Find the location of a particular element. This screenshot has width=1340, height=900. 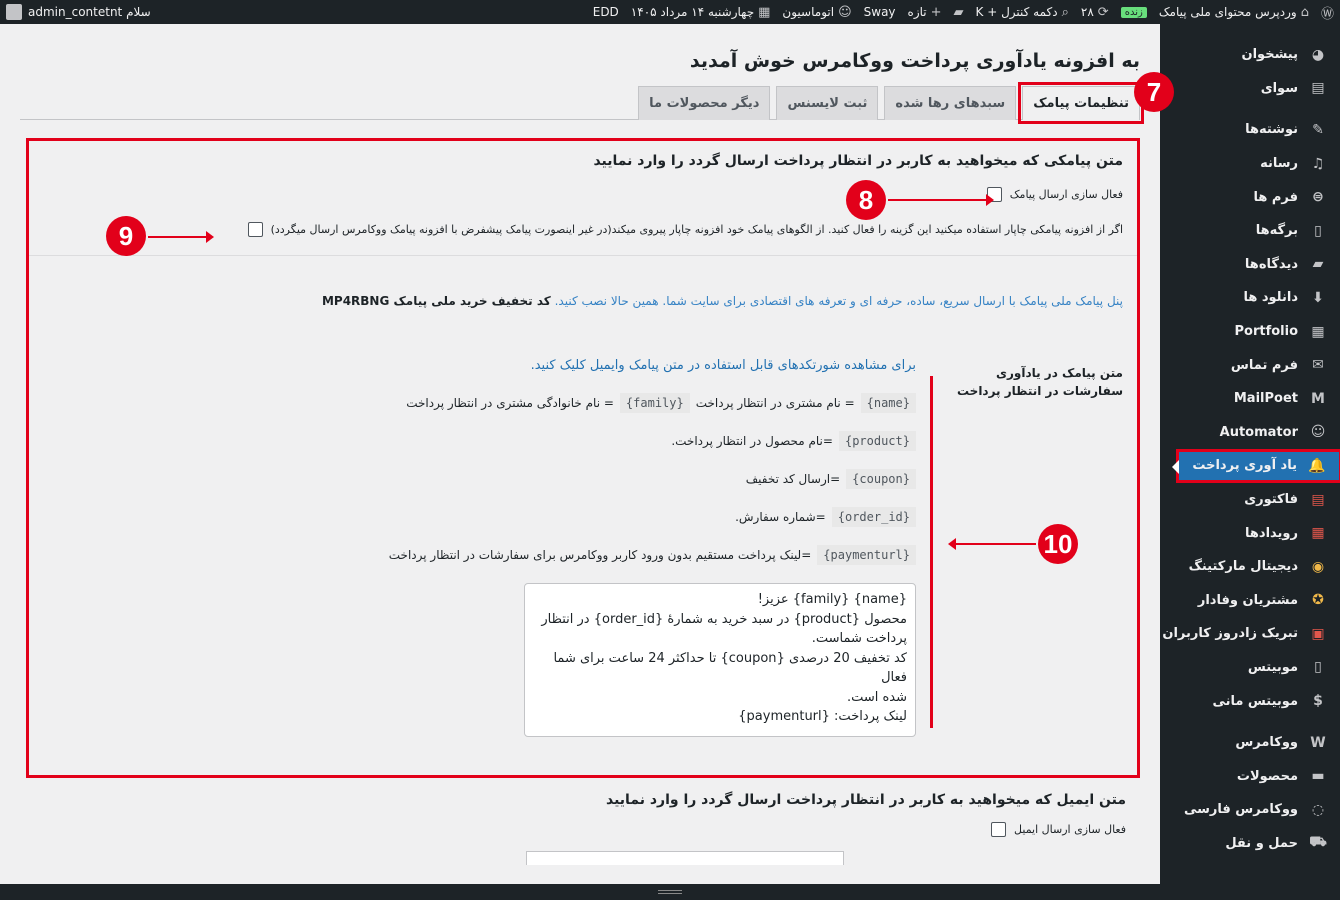

megaphone-icon: ◉ is located at coordinates (1318, 566).